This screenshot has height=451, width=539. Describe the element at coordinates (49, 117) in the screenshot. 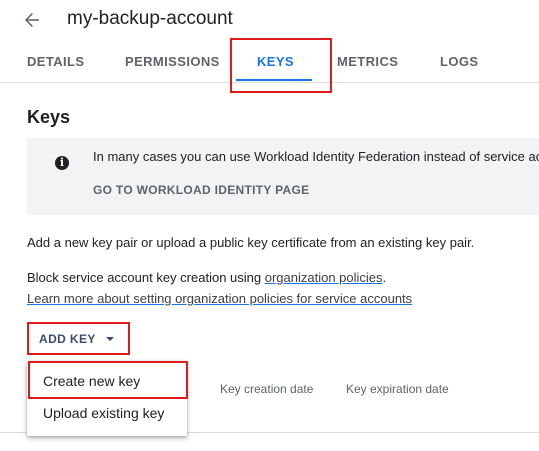

I see `section-title: Keys` at that location.